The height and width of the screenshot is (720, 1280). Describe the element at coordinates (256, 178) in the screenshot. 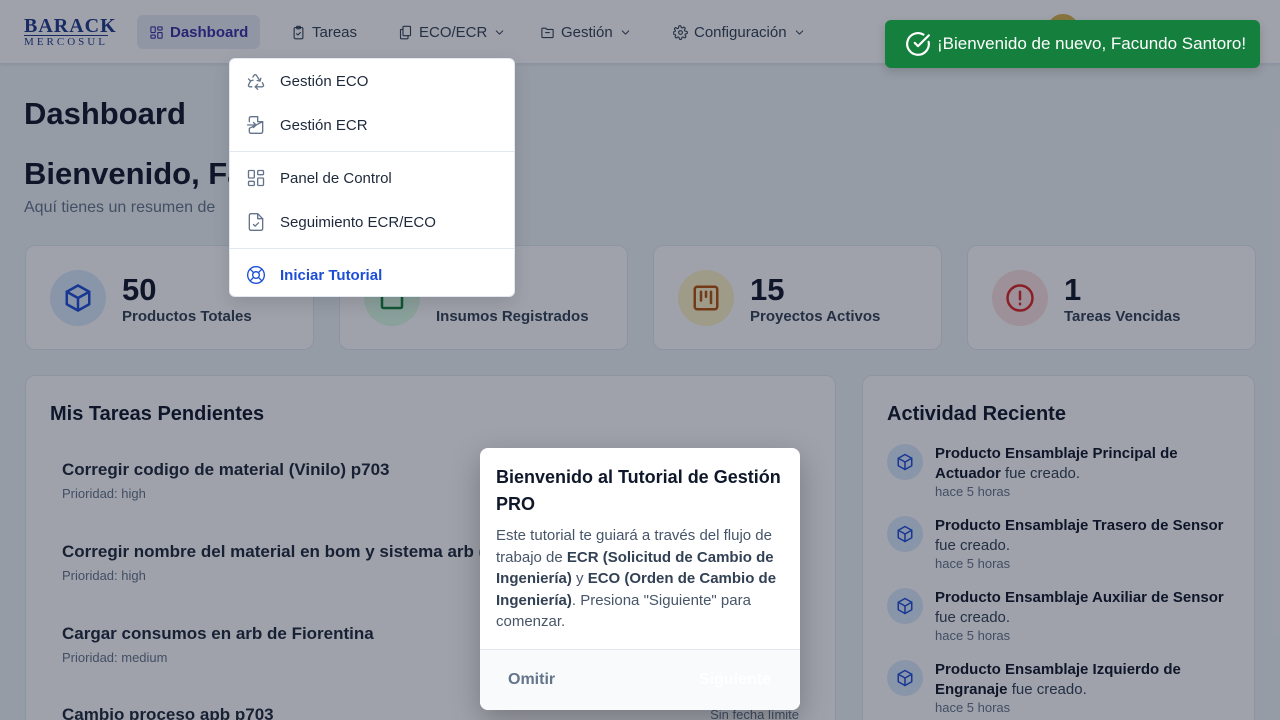

I see `grid-icon` at that location.